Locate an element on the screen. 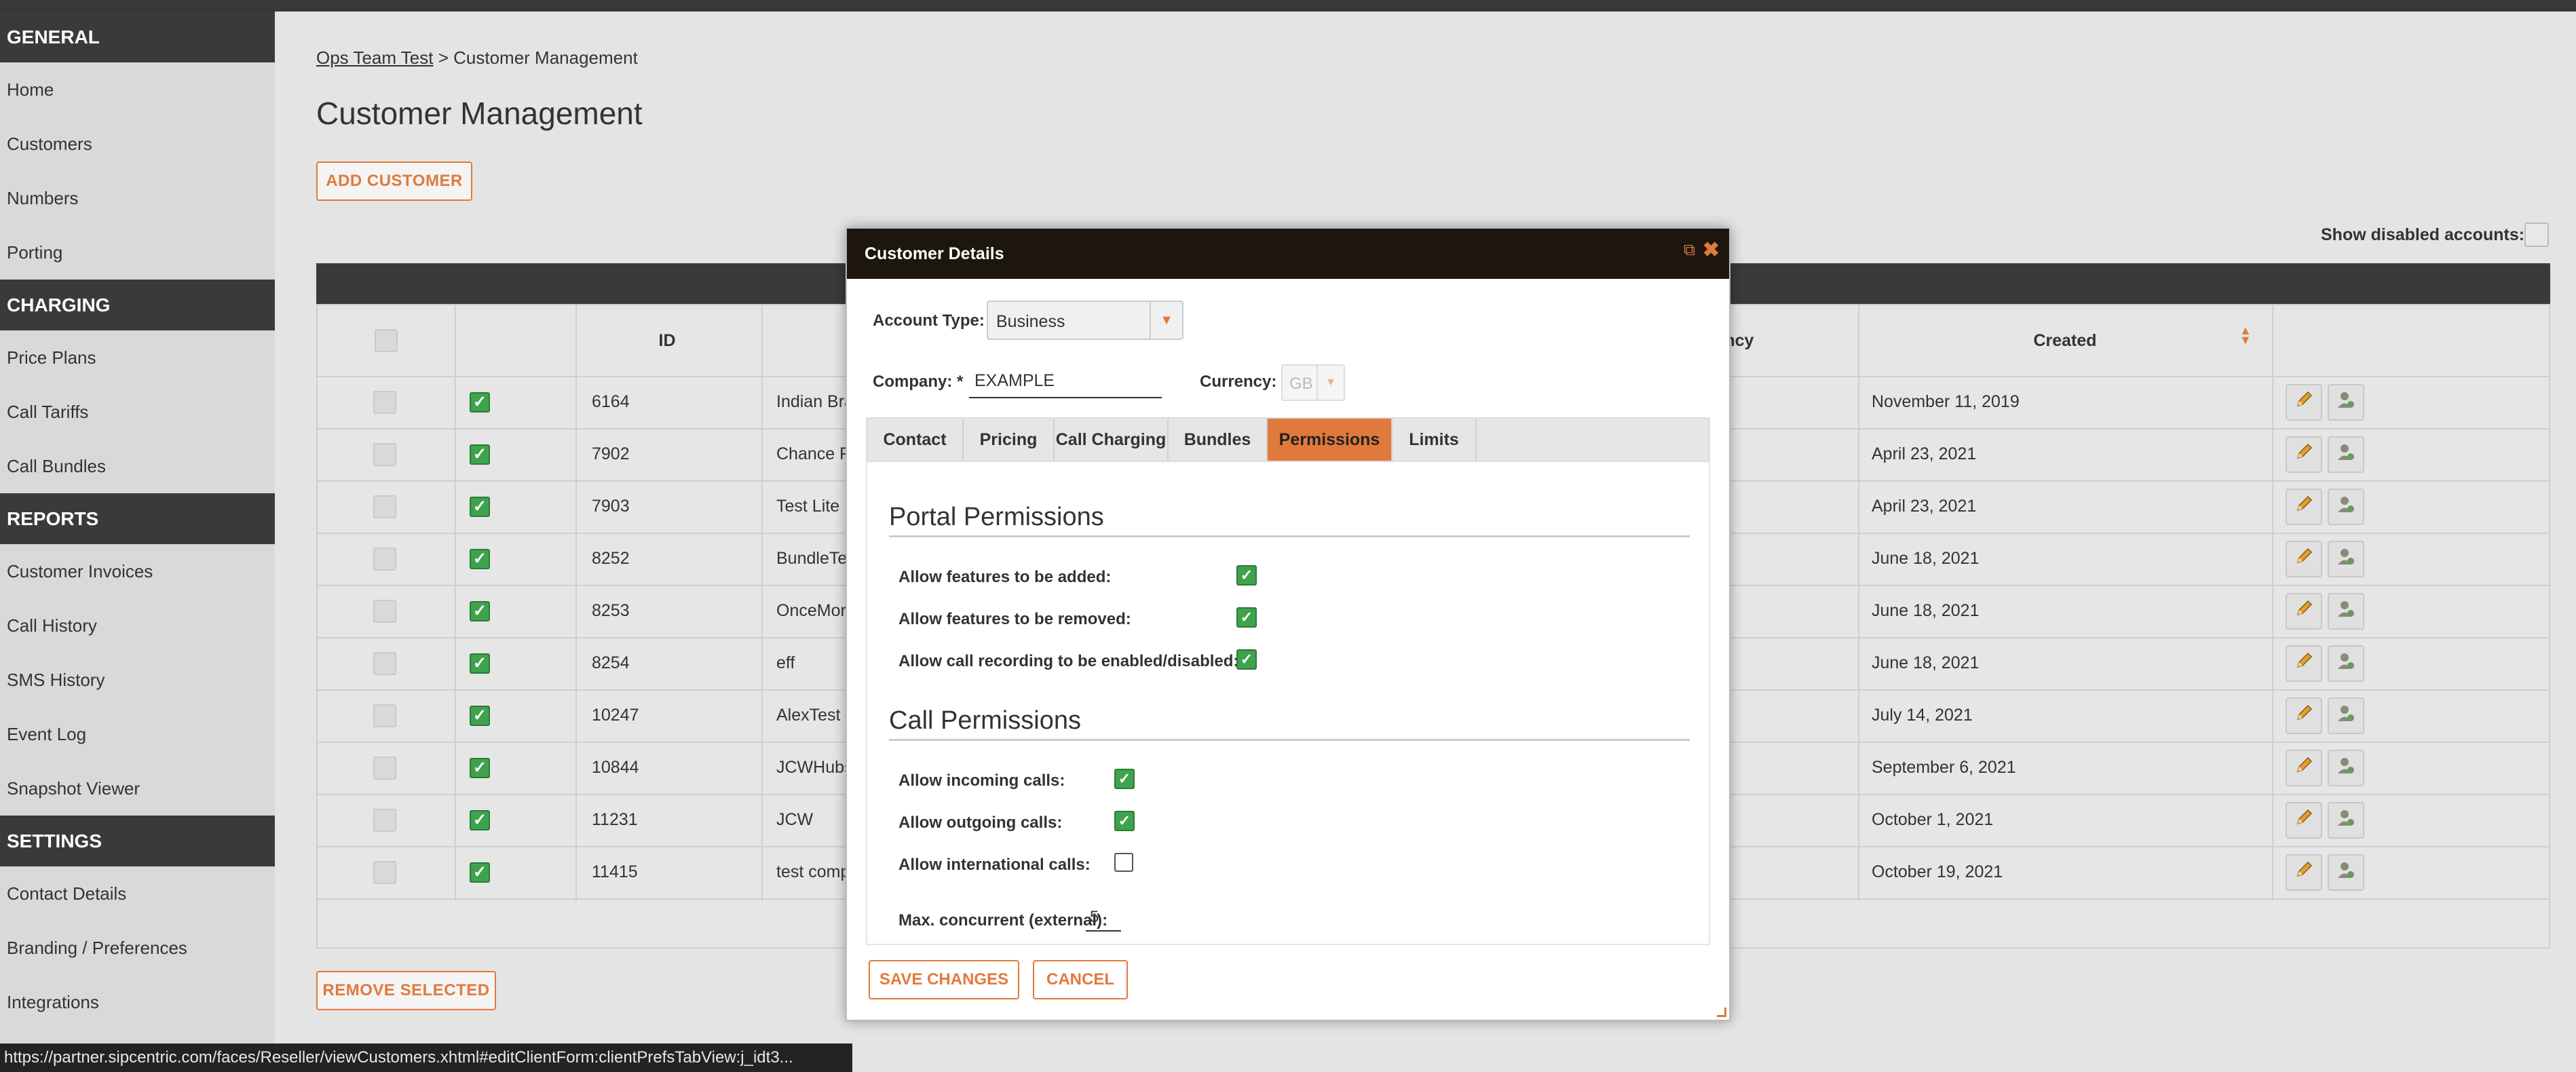  row-select-cell is located at coordinates (384, 454).